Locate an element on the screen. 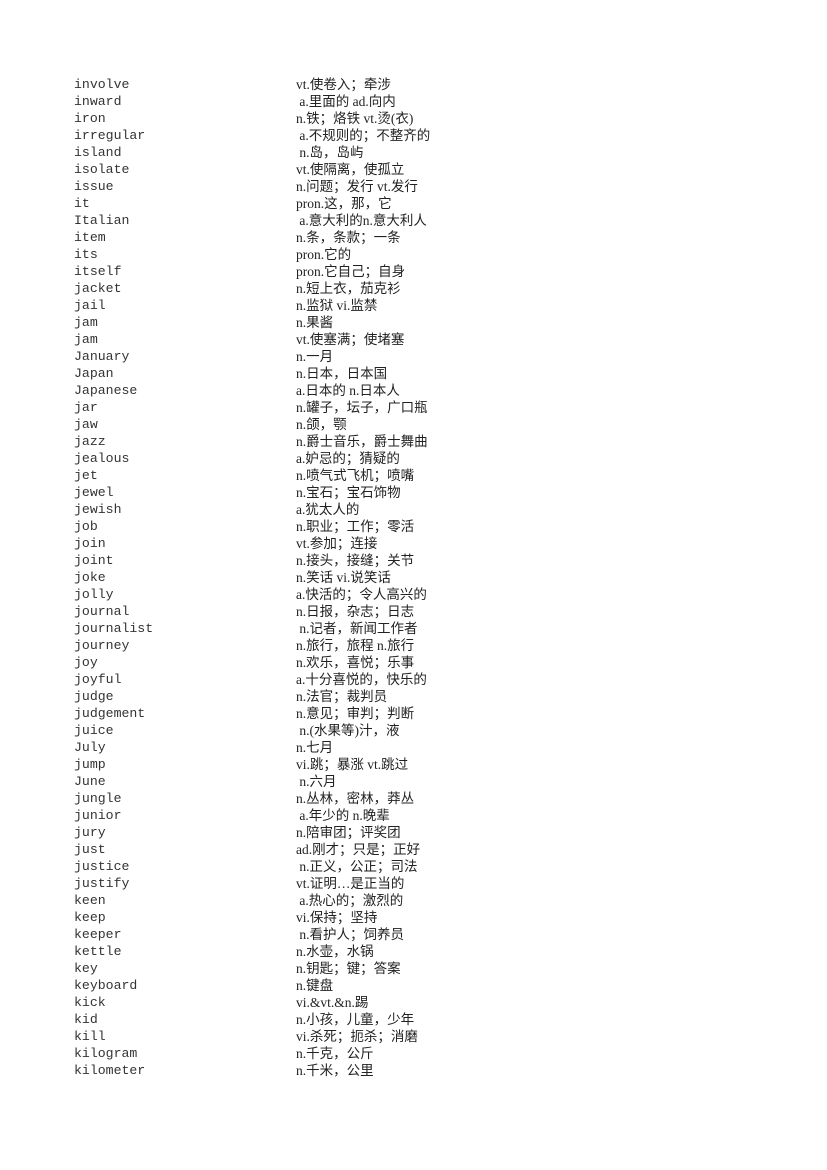 The width and height of the screenshot is (827, 1170). entry-definition: n.正义，公正；司法 is located at coordinates (357, 866).